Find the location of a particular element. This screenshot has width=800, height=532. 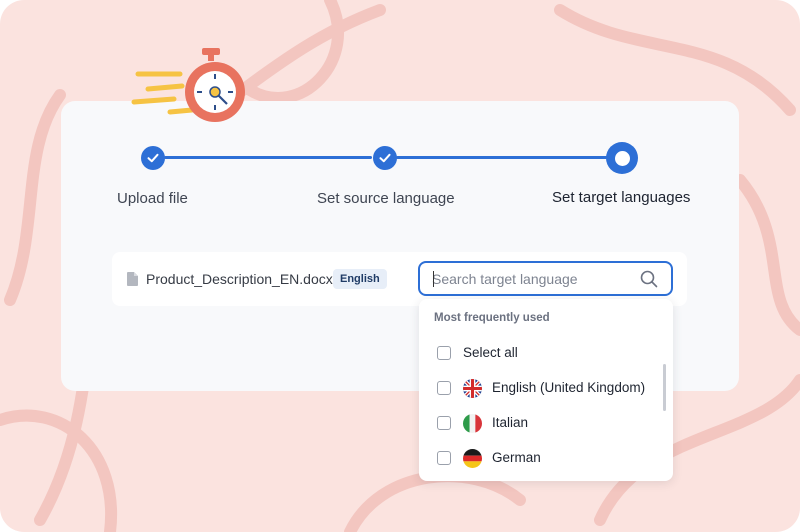

document-icon is located at coordinates (132, 279).